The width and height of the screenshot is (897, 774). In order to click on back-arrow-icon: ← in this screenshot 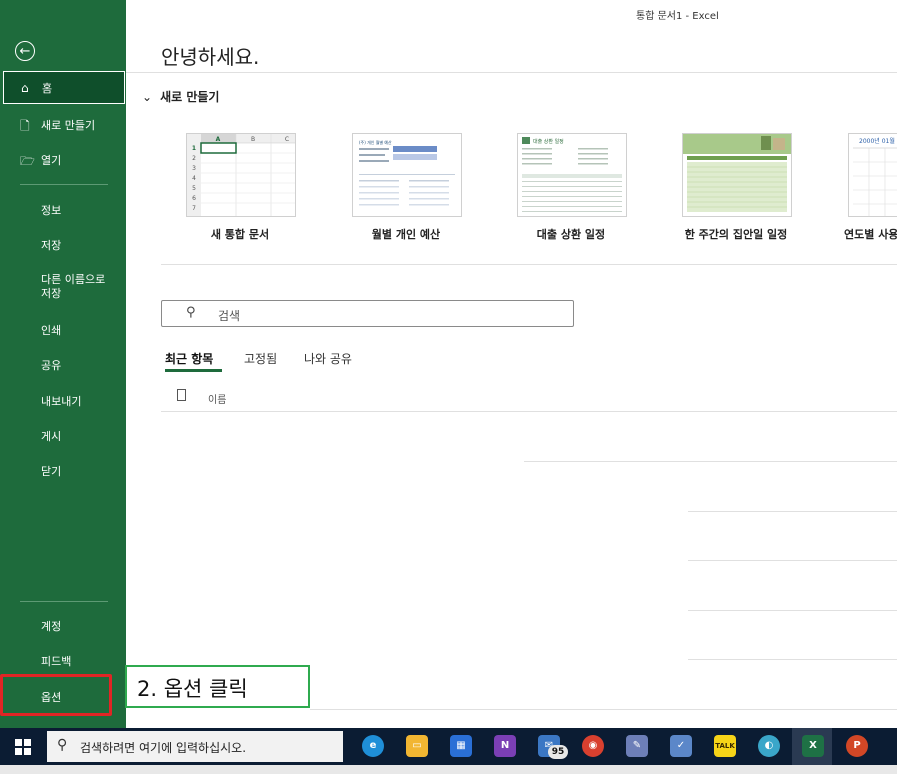, I will do `click(25, 51)`.